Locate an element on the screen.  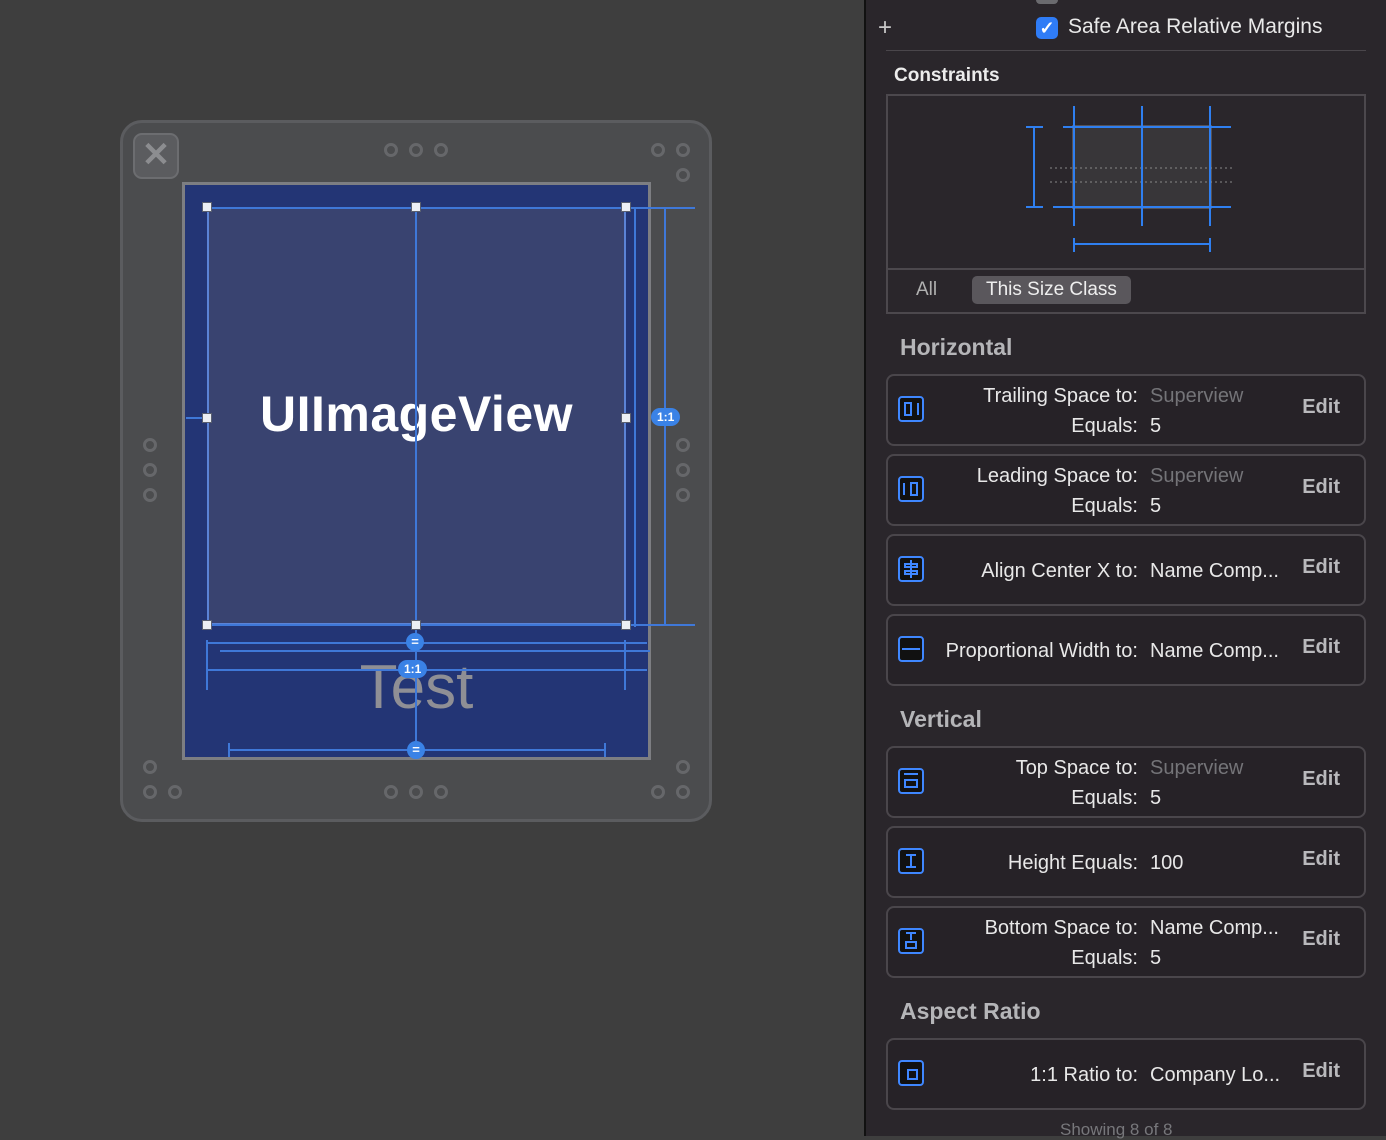
top-space-icon is located at coordinates (911, 781).